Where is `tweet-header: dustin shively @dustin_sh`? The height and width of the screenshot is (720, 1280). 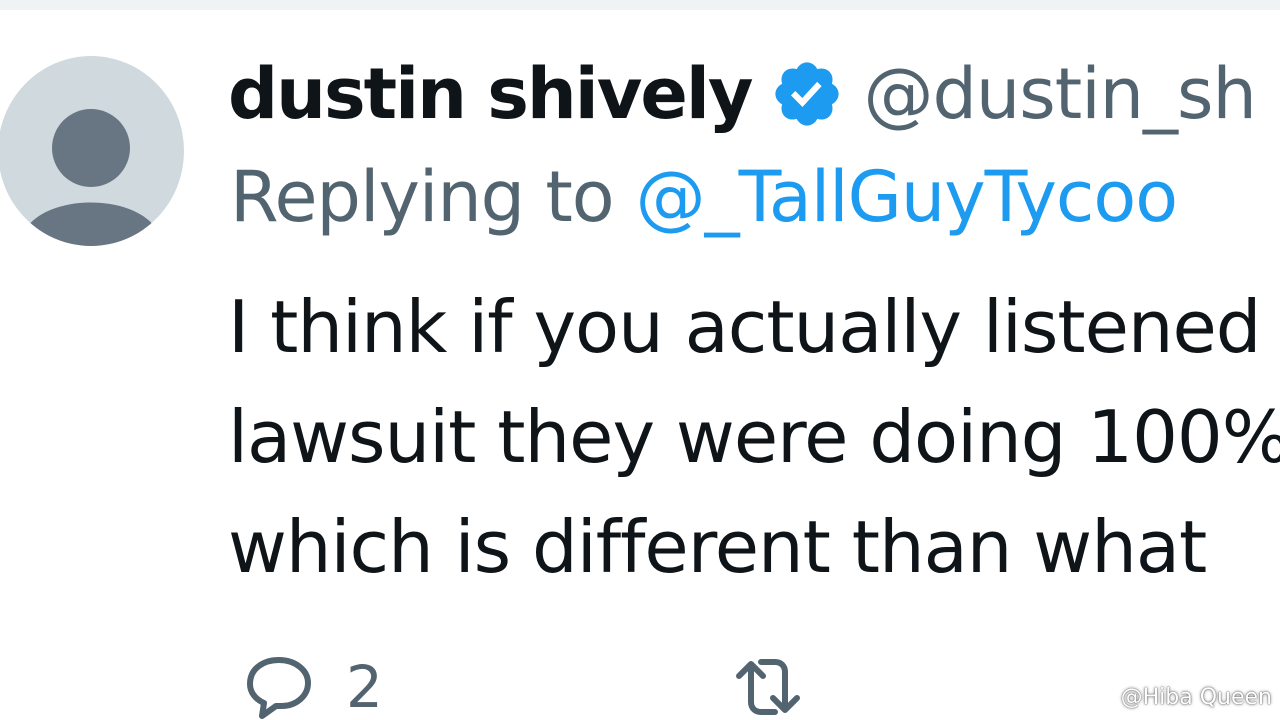
tweet-header: dustin shively @dustin_sh is located at coordinates (742, 94).